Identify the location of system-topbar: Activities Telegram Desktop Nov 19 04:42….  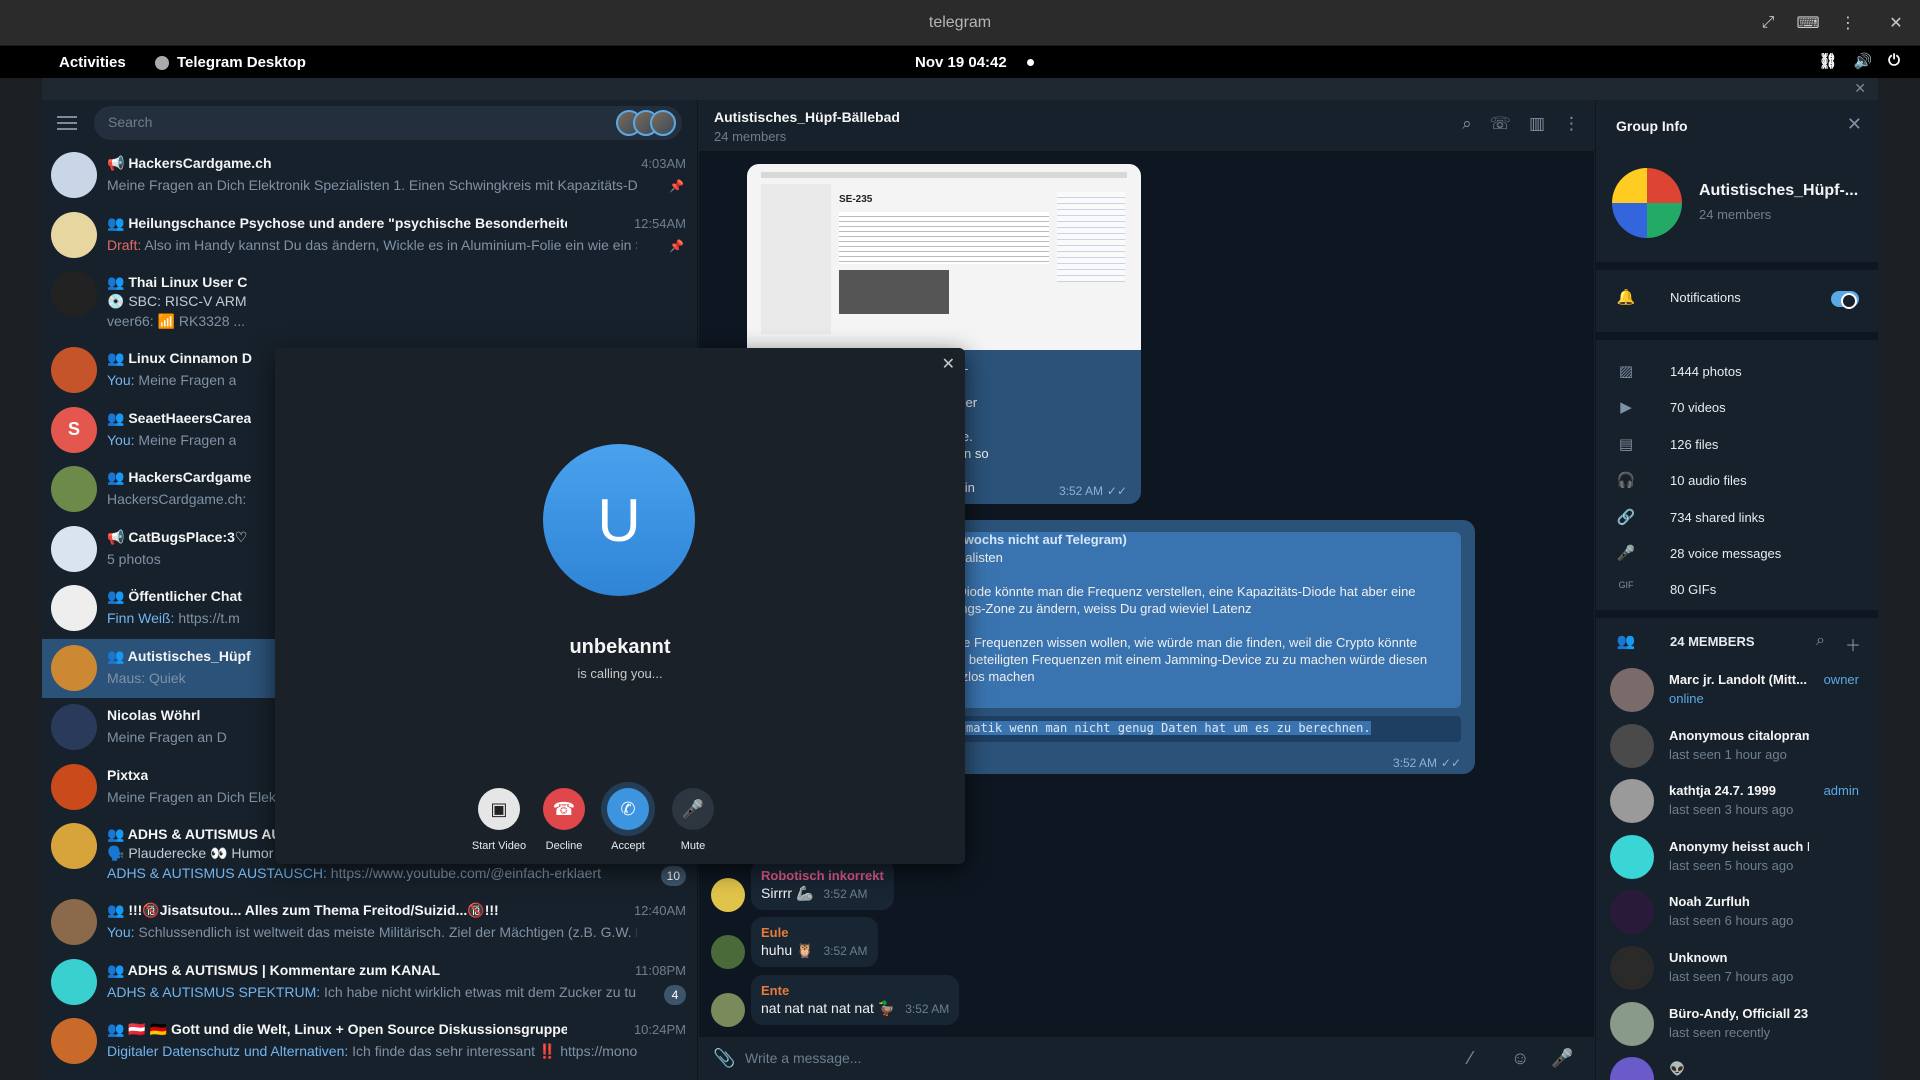
(960, 62).